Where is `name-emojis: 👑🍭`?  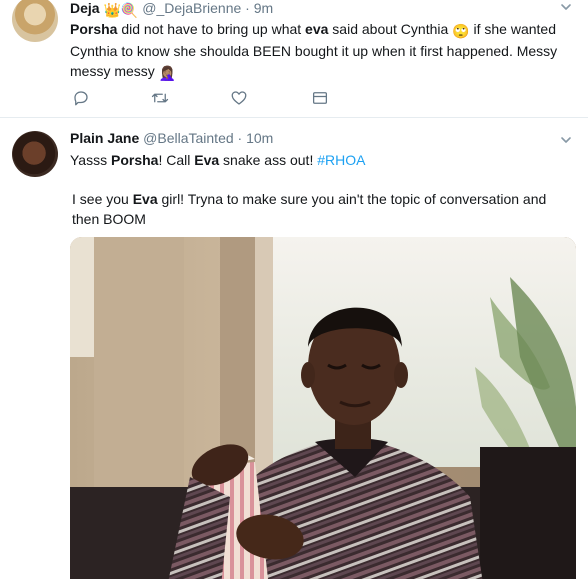
name-emojis: 👑🍭 is located at coordinates (121, 10).